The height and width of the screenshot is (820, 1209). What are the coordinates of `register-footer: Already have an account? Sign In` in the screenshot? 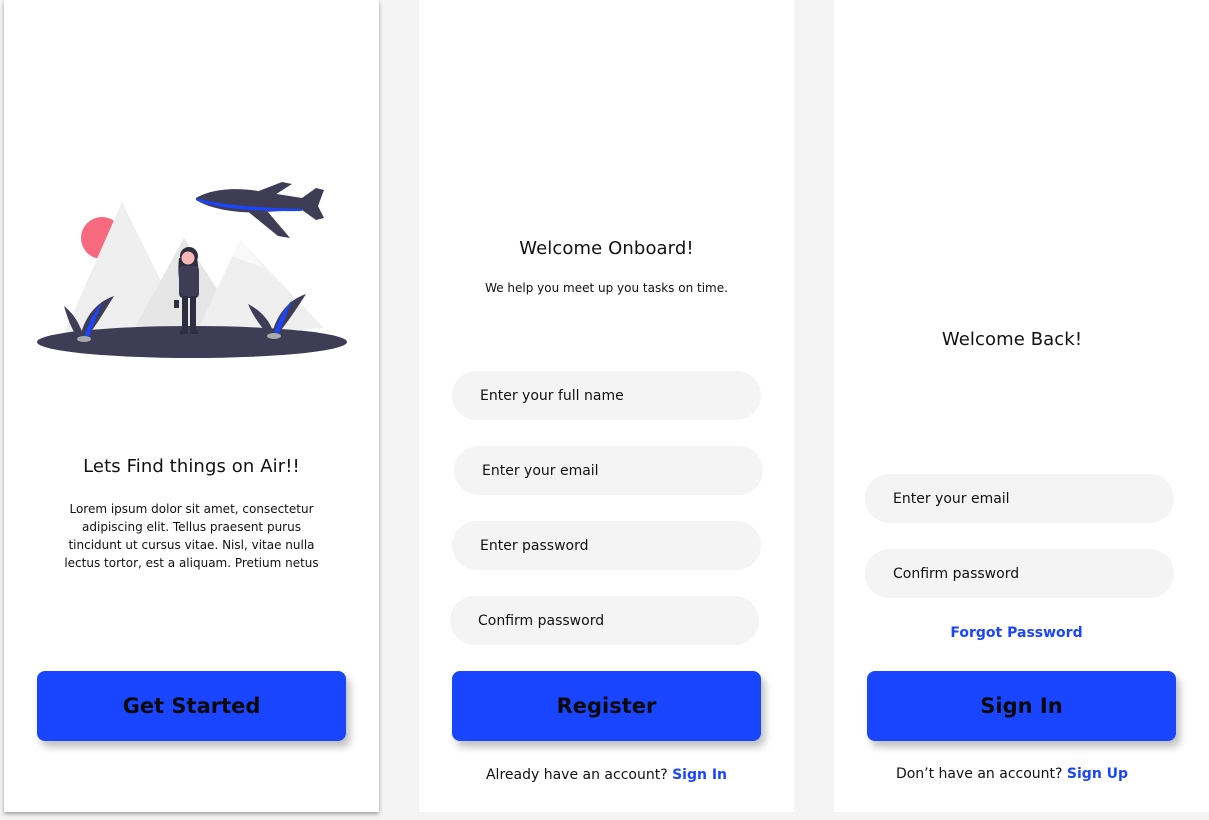 It's located at (606, 775).